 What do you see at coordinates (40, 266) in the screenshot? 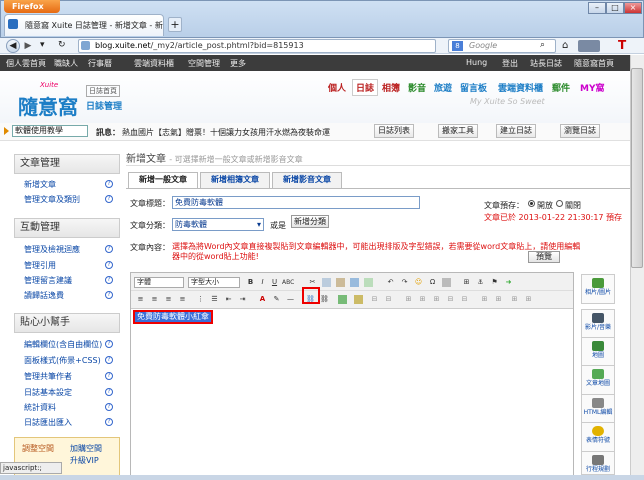
I see `sidebar-item-trackback: 管理引用` at bounding box center [40, 266].